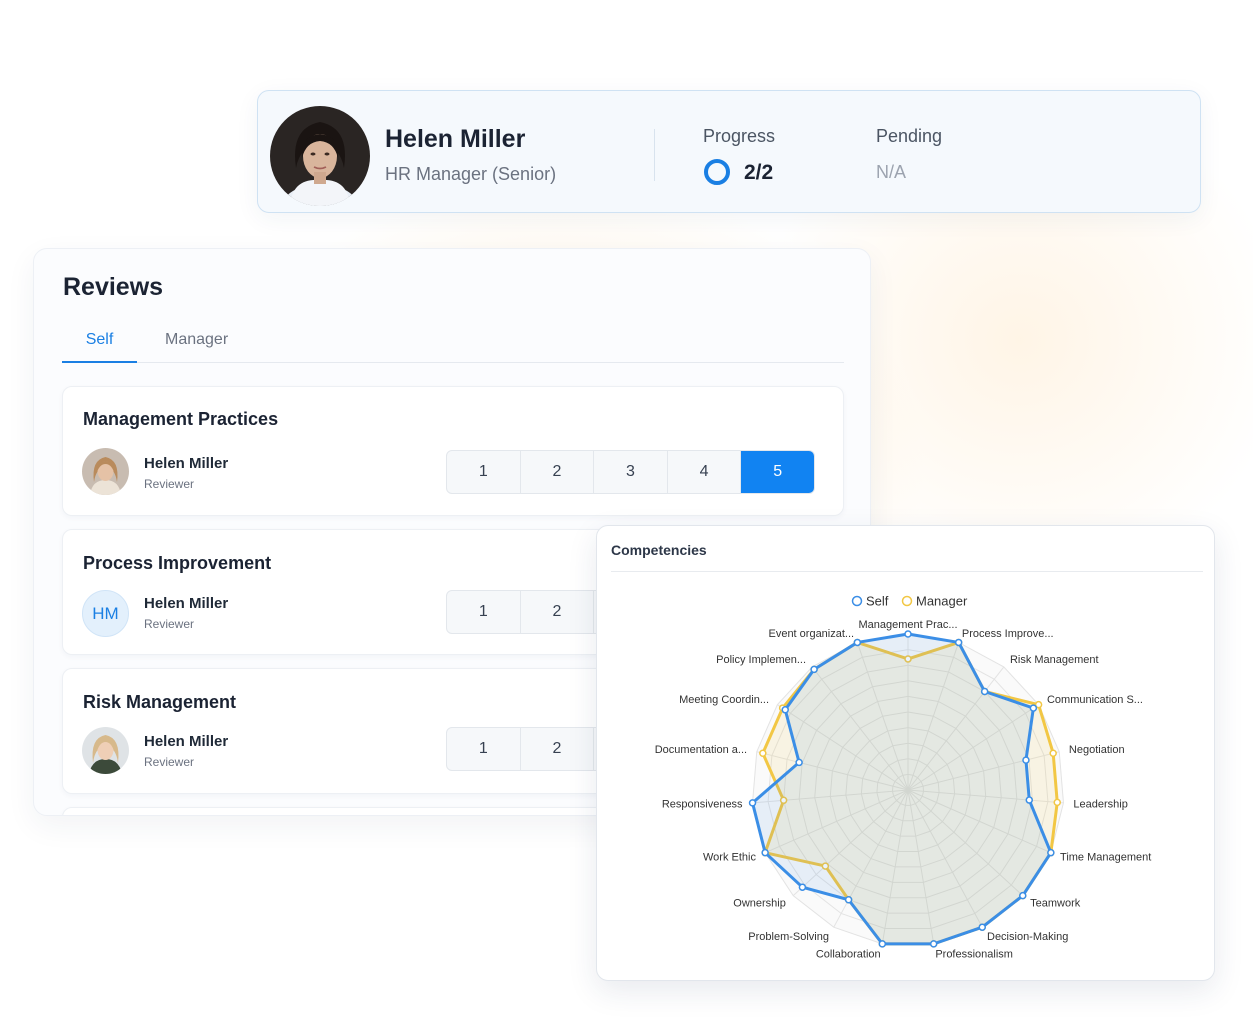 The image size is (1253, 1022). Describe the element at coordinates (705, 472) in the screenshot. I see `rating-option-4: 4` at that location.